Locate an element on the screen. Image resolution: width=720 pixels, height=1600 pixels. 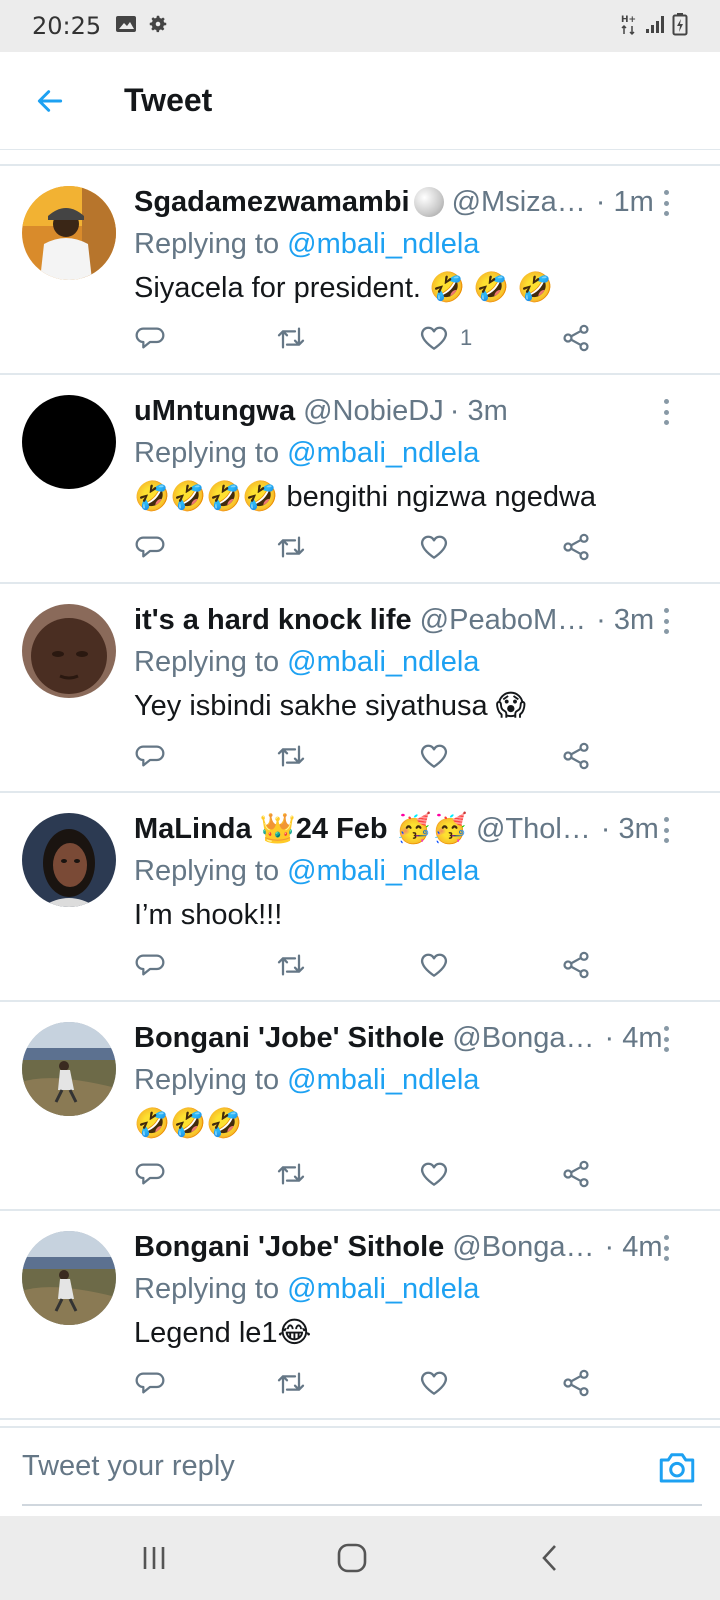
tweet-time: · 4m is located at coordinates (633, 1246).